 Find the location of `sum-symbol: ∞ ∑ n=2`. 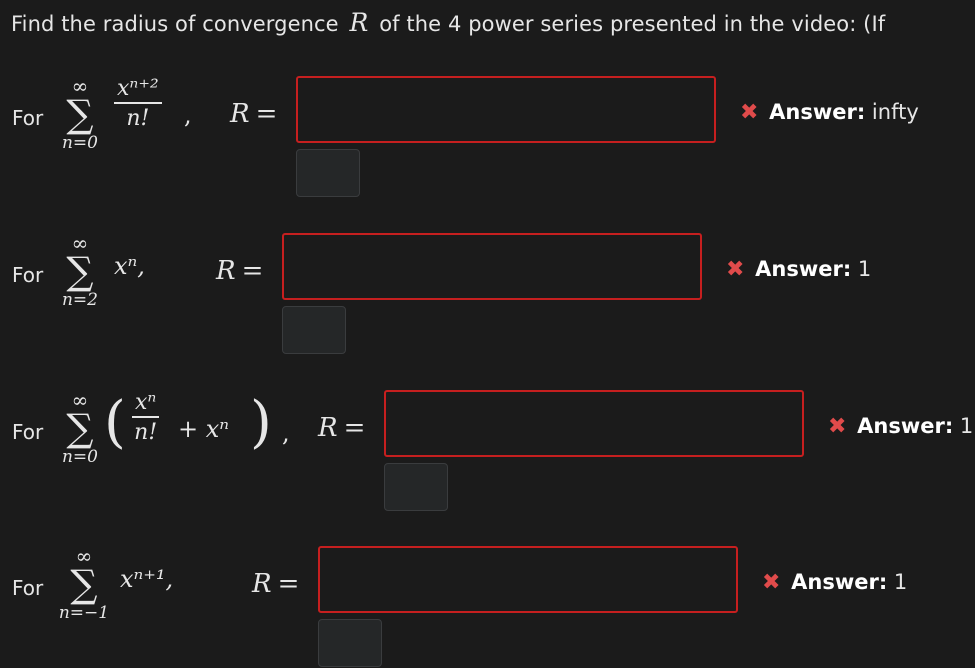

sum-symbol: ∞ ∑ n=2 is located at coordinates (80, 271).